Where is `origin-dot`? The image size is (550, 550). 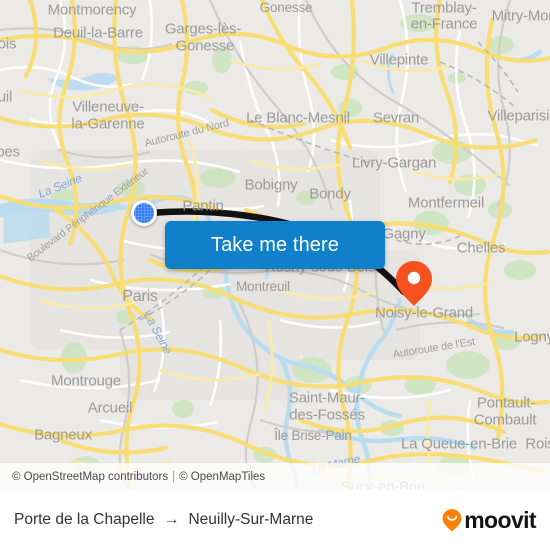
origin-dot is located at coordinates (144, 213).